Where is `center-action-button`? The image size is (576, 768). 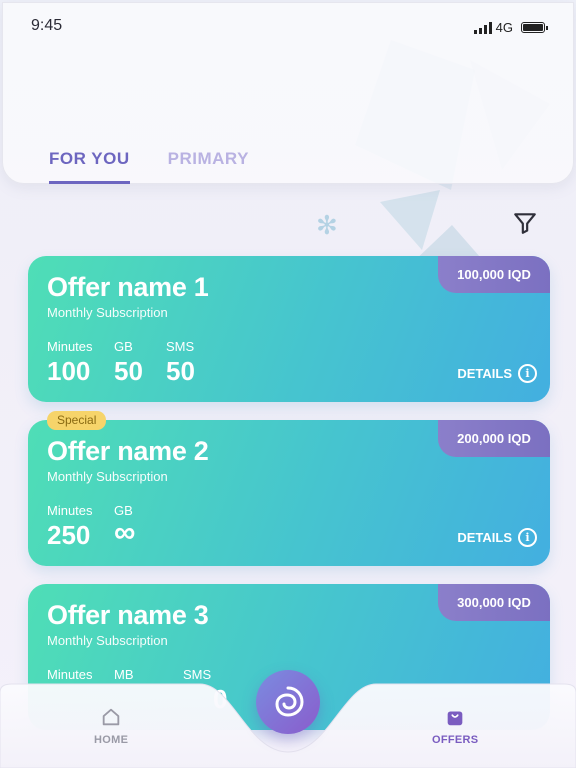
center-action-button is located at coordinates (288, 702).